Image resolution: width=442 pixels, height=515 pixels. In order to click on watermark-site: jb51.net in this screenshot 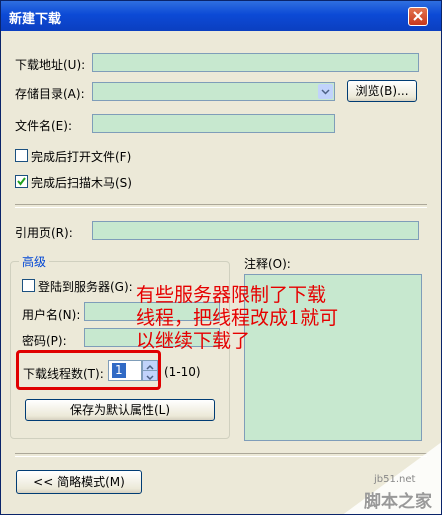, I will do `click(395, 479)`.